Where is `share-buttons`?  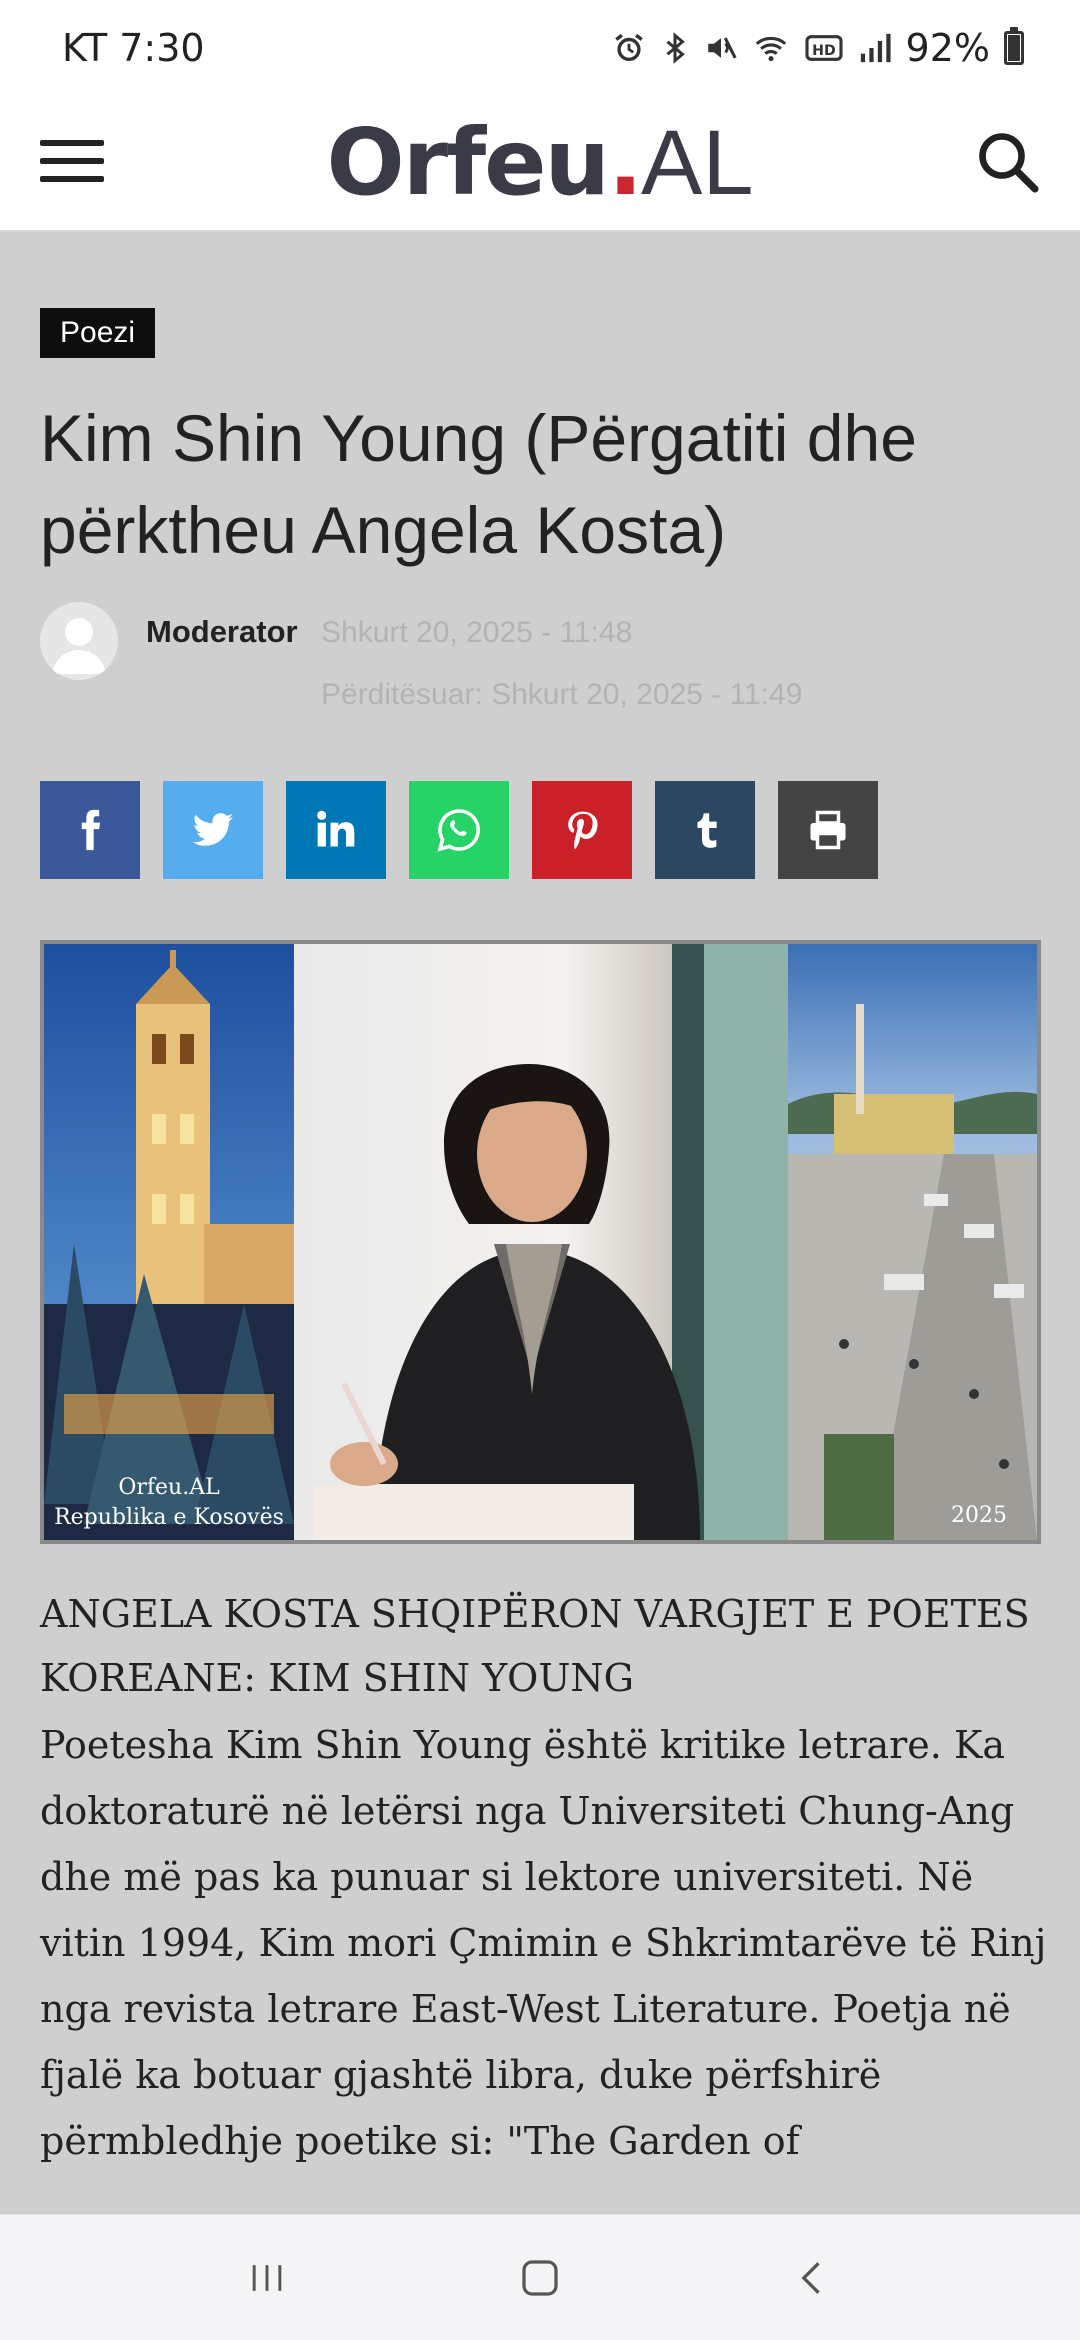
share-buttons is located at coordinates (459, 830).